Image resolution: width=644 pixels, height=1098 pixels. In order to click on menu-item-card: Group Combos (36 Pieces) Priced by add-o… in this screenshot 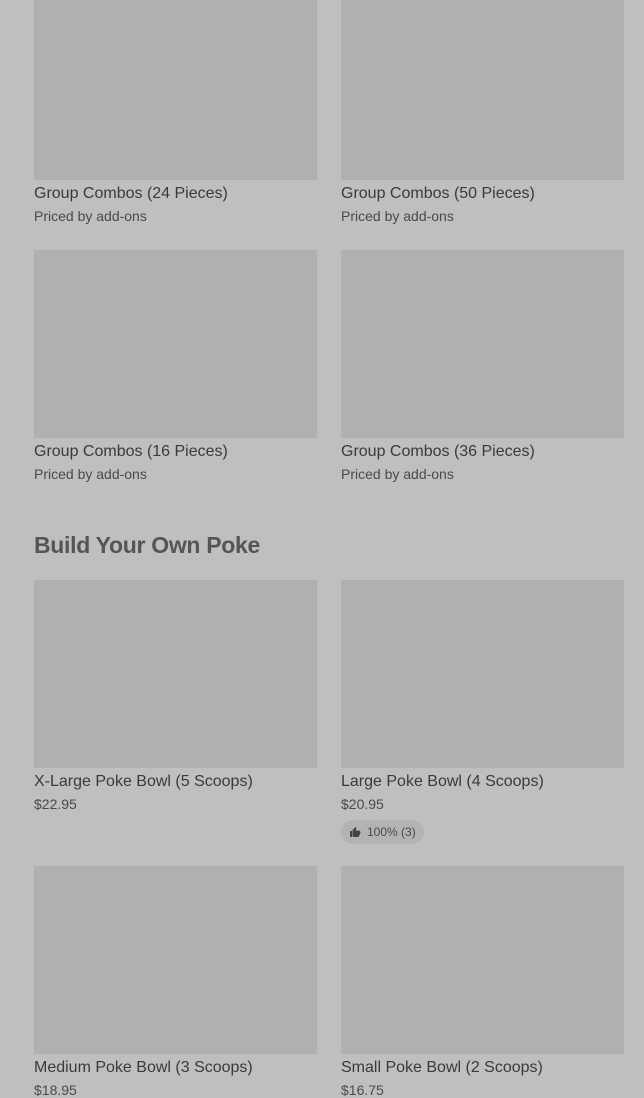, I will do `click(482, 366)`.